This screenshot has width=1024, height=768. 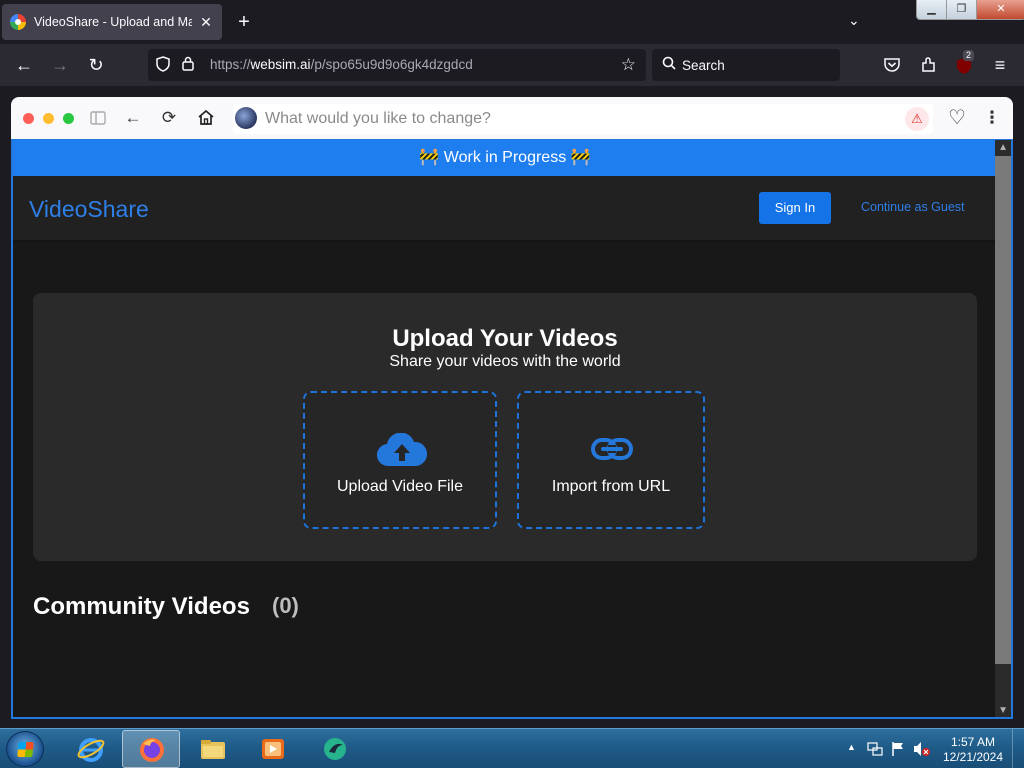 What do you see at coordinates (898, 749) in the screenshot?
I see `action-center-flag-icon` at bounding box center [898, 749].